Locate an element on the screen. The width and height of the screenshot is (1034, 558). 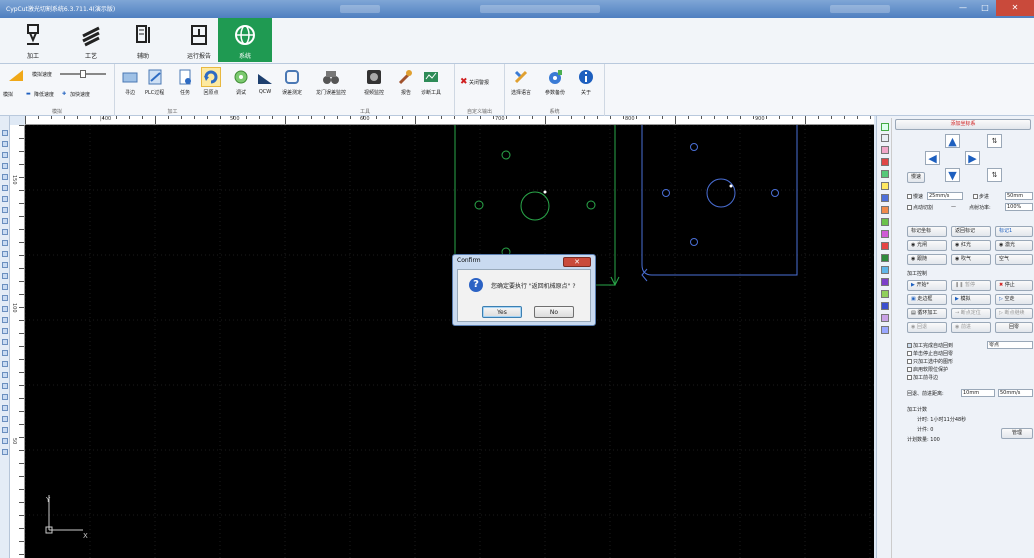
loop-button: ▤ 循环加工 is located at coordinates (927, 313).